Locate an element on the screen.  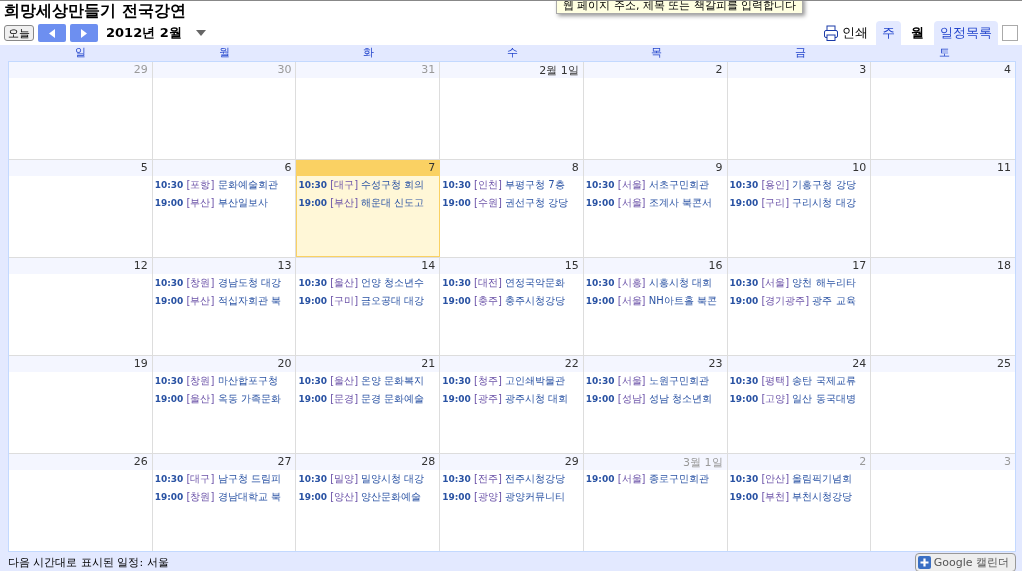
event-entry: 19:00 [양산] 양산문화예술 is located at coordinates (368, 497).